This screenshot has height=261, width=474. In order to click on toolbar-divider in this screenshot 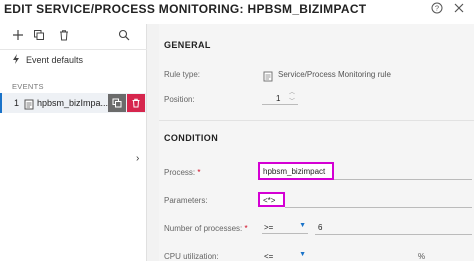, I will do `click(73, 49)`.